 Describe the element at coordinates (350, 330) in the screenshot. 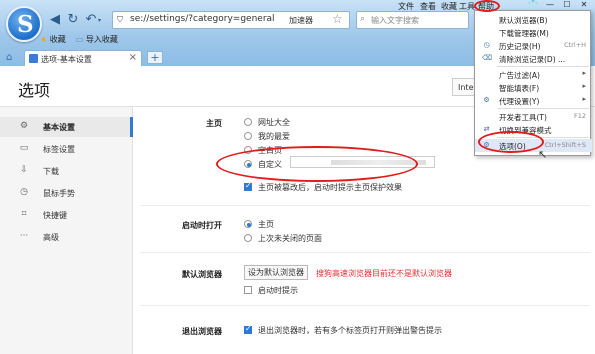

I see `exit-warning-label: 退出浏览器时，若有多个标签页打开则弹出警告提示` at that location.